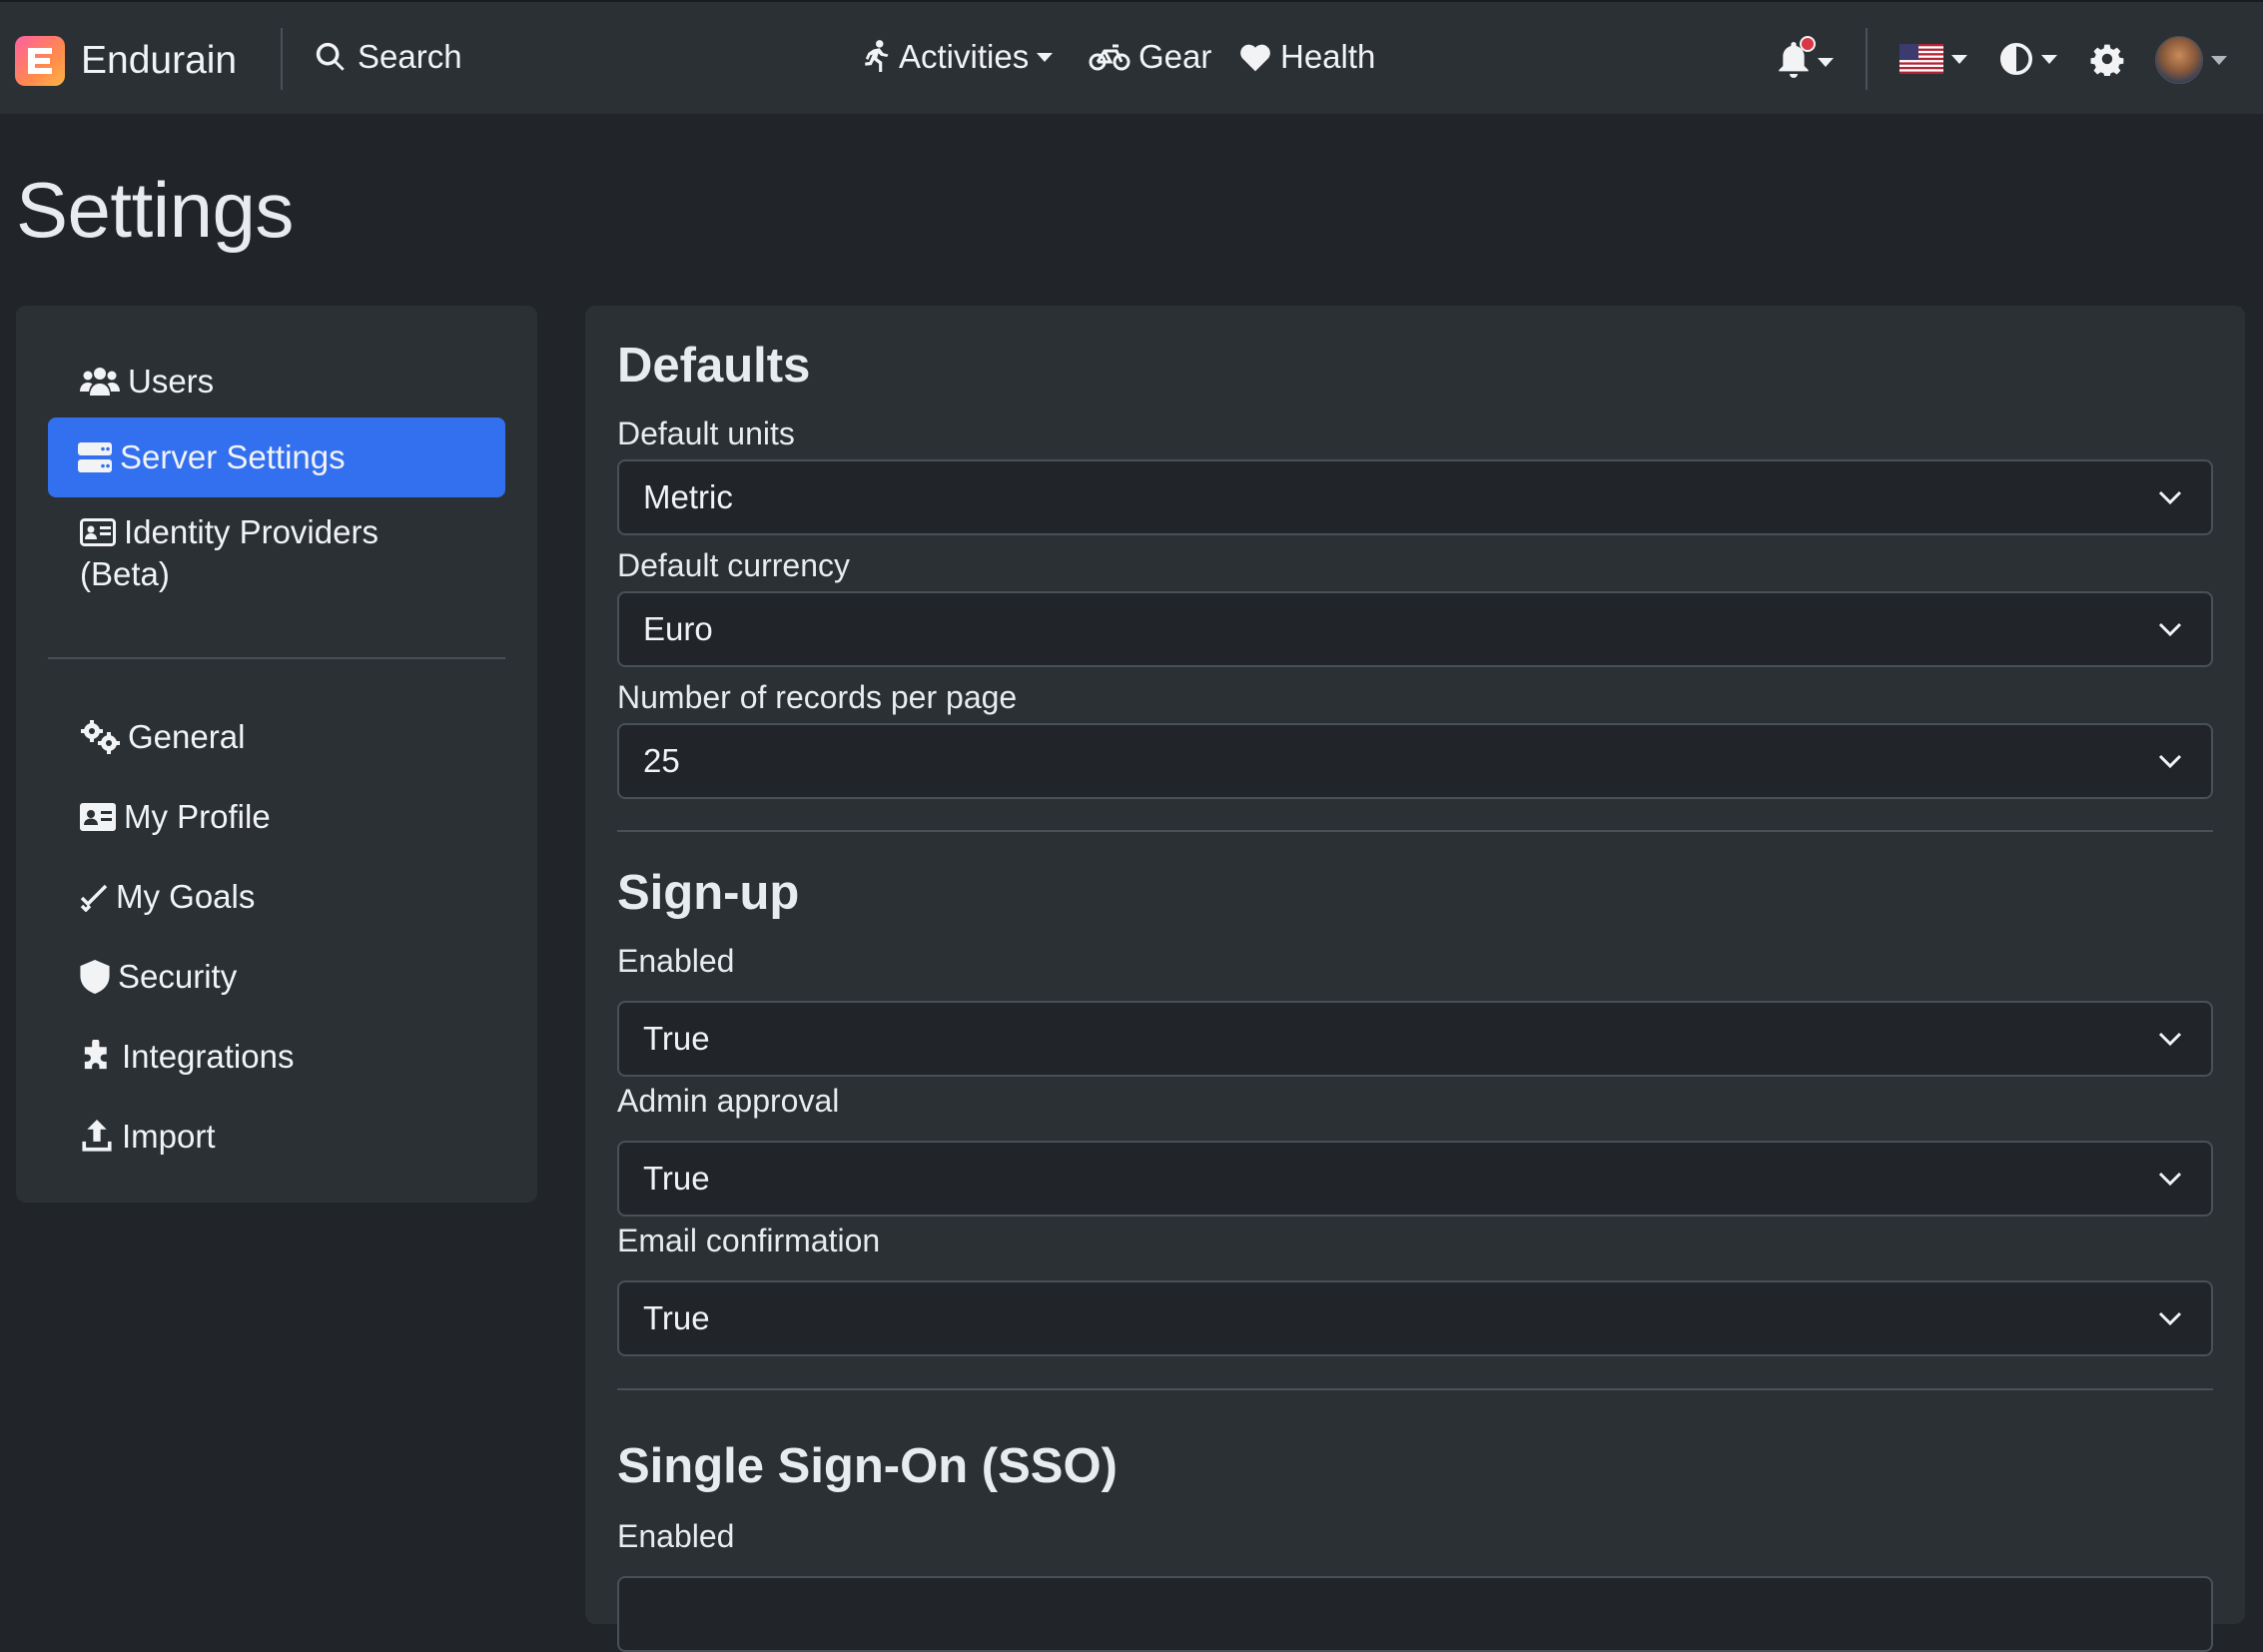  I want to click on settings-link, so click(2107, 59).